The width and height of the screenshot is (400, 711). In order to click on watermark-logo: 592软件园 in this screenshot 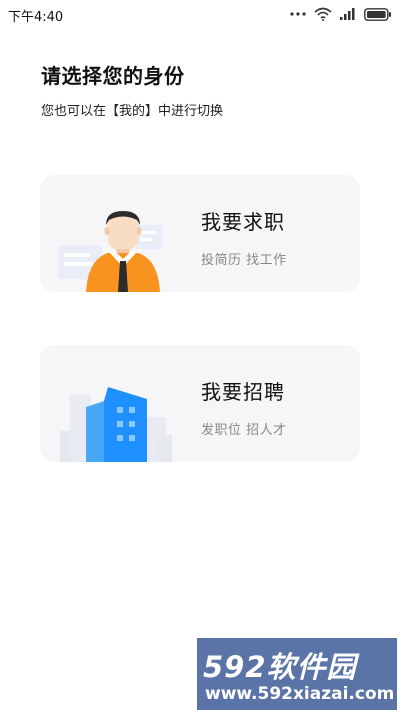, I will do `click(280, 667)`.